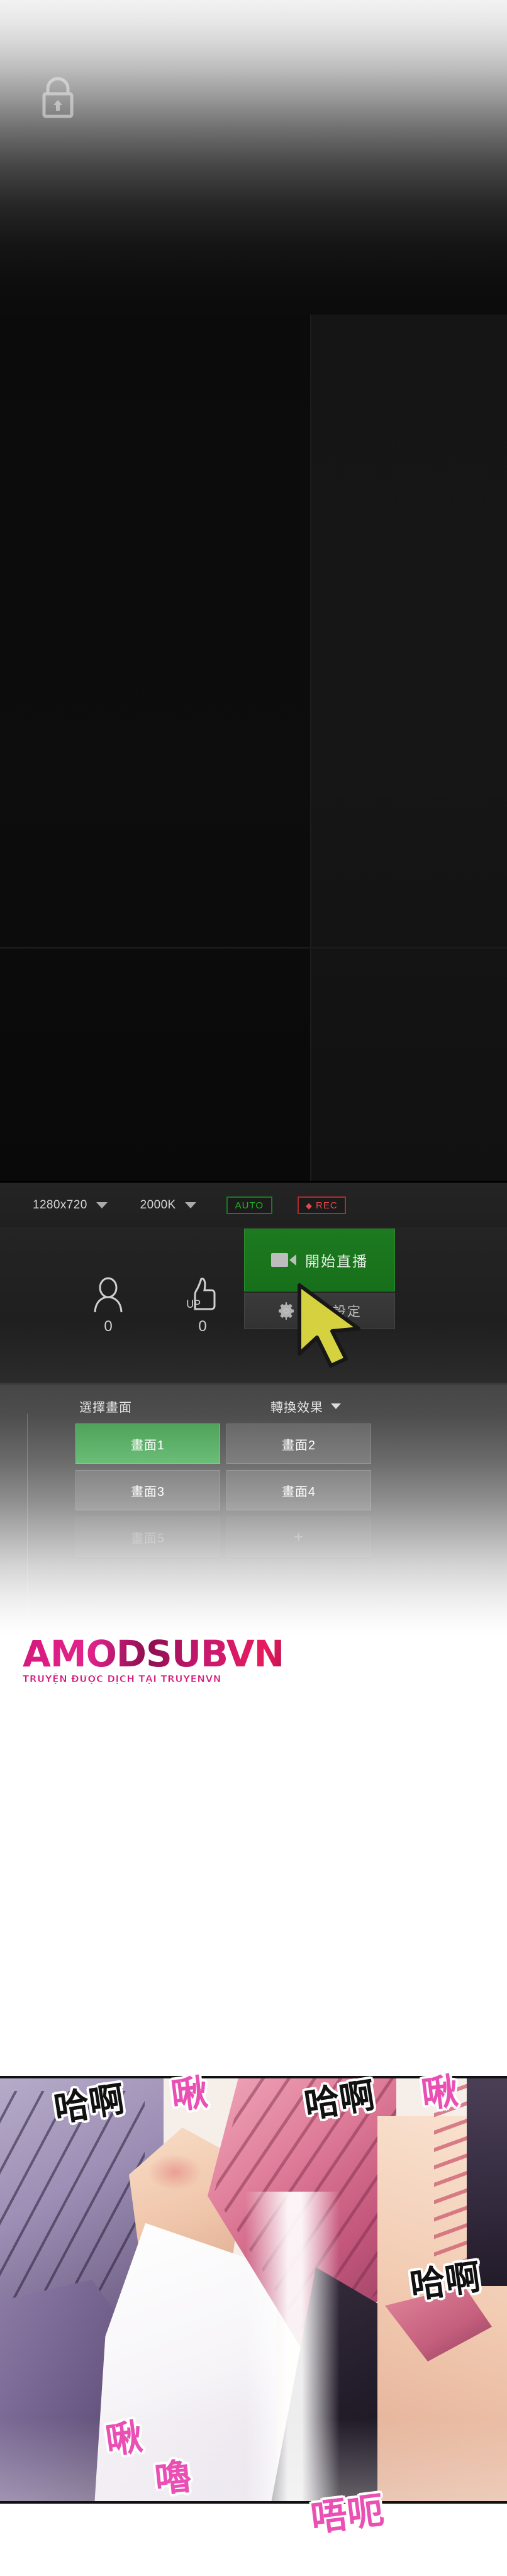  I want to click on white-gutter, so click(253, 1893).